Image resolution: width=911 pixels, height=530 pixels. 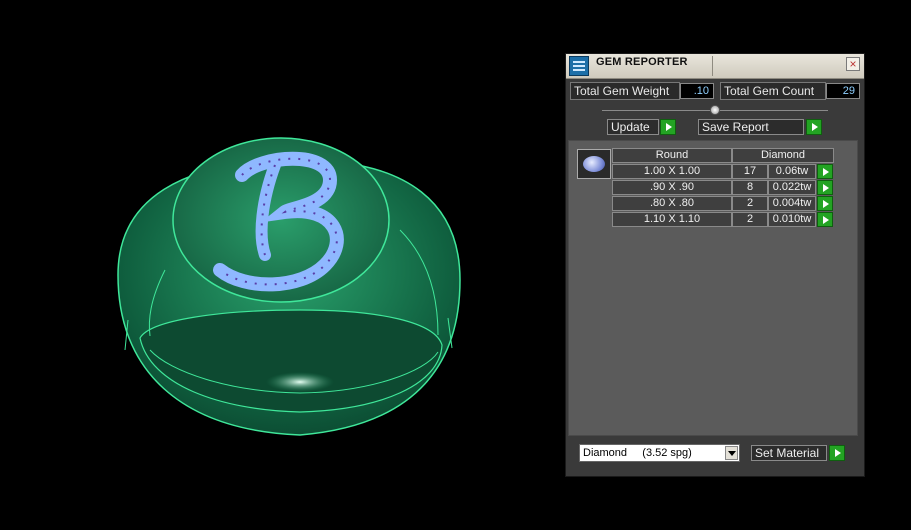 What do you see at coordinates (792, 219) in the screenshot?
I see `row-4-weight: 0.010tw` at bounding box center [792, 219].